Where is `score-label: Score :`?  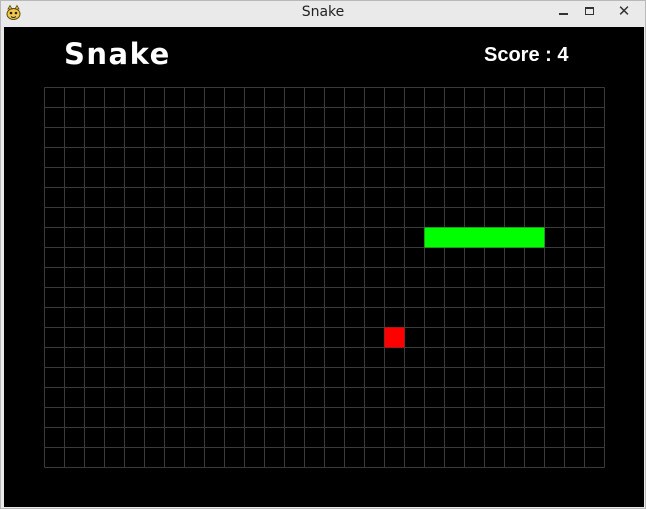 score-label: Score : is located at coordinates (518, 55).